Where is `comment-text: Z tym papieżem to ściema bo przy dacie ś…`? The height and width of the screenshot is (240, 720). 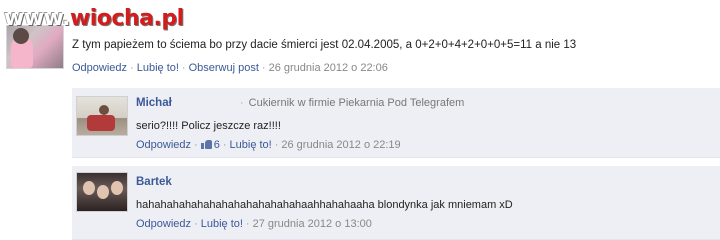
comment-text: Z tym papieżem to ściema bo przy dacie ś… is located at coordinates (324, 45).